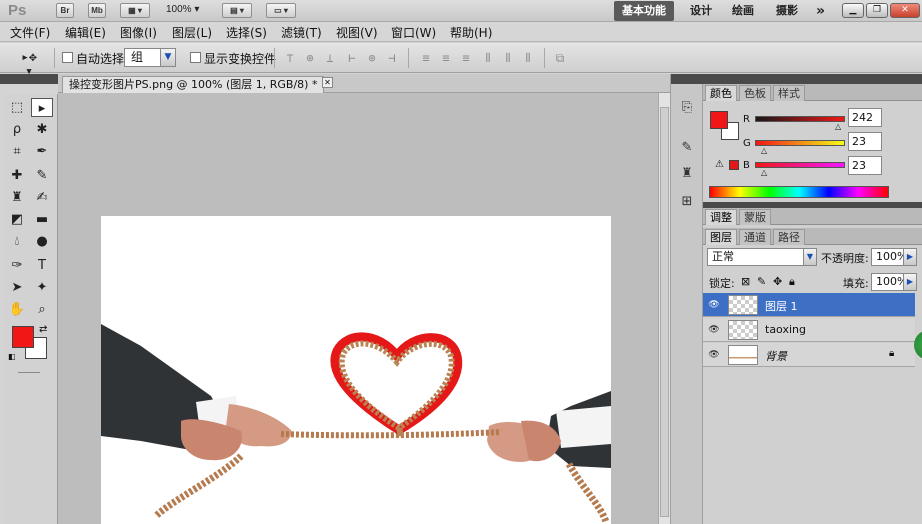 This screenshot has height=524, width=922. Describe the element at coordinates (97, 10) in the screenshot. I see `mini-bridge-button: Mb` at that location.